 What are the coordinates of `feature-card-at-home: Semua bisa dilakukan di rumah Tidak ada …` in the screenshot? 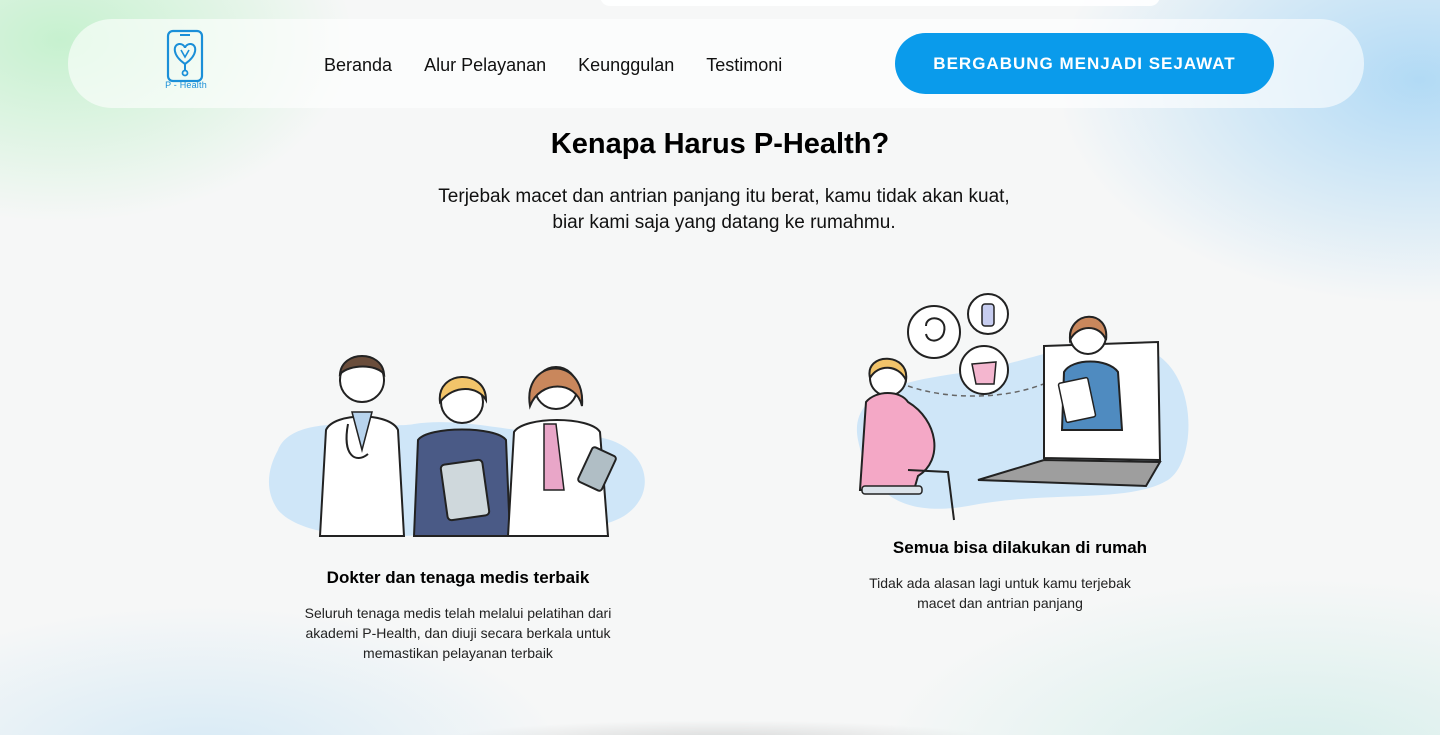 It's located at (1020, 455).